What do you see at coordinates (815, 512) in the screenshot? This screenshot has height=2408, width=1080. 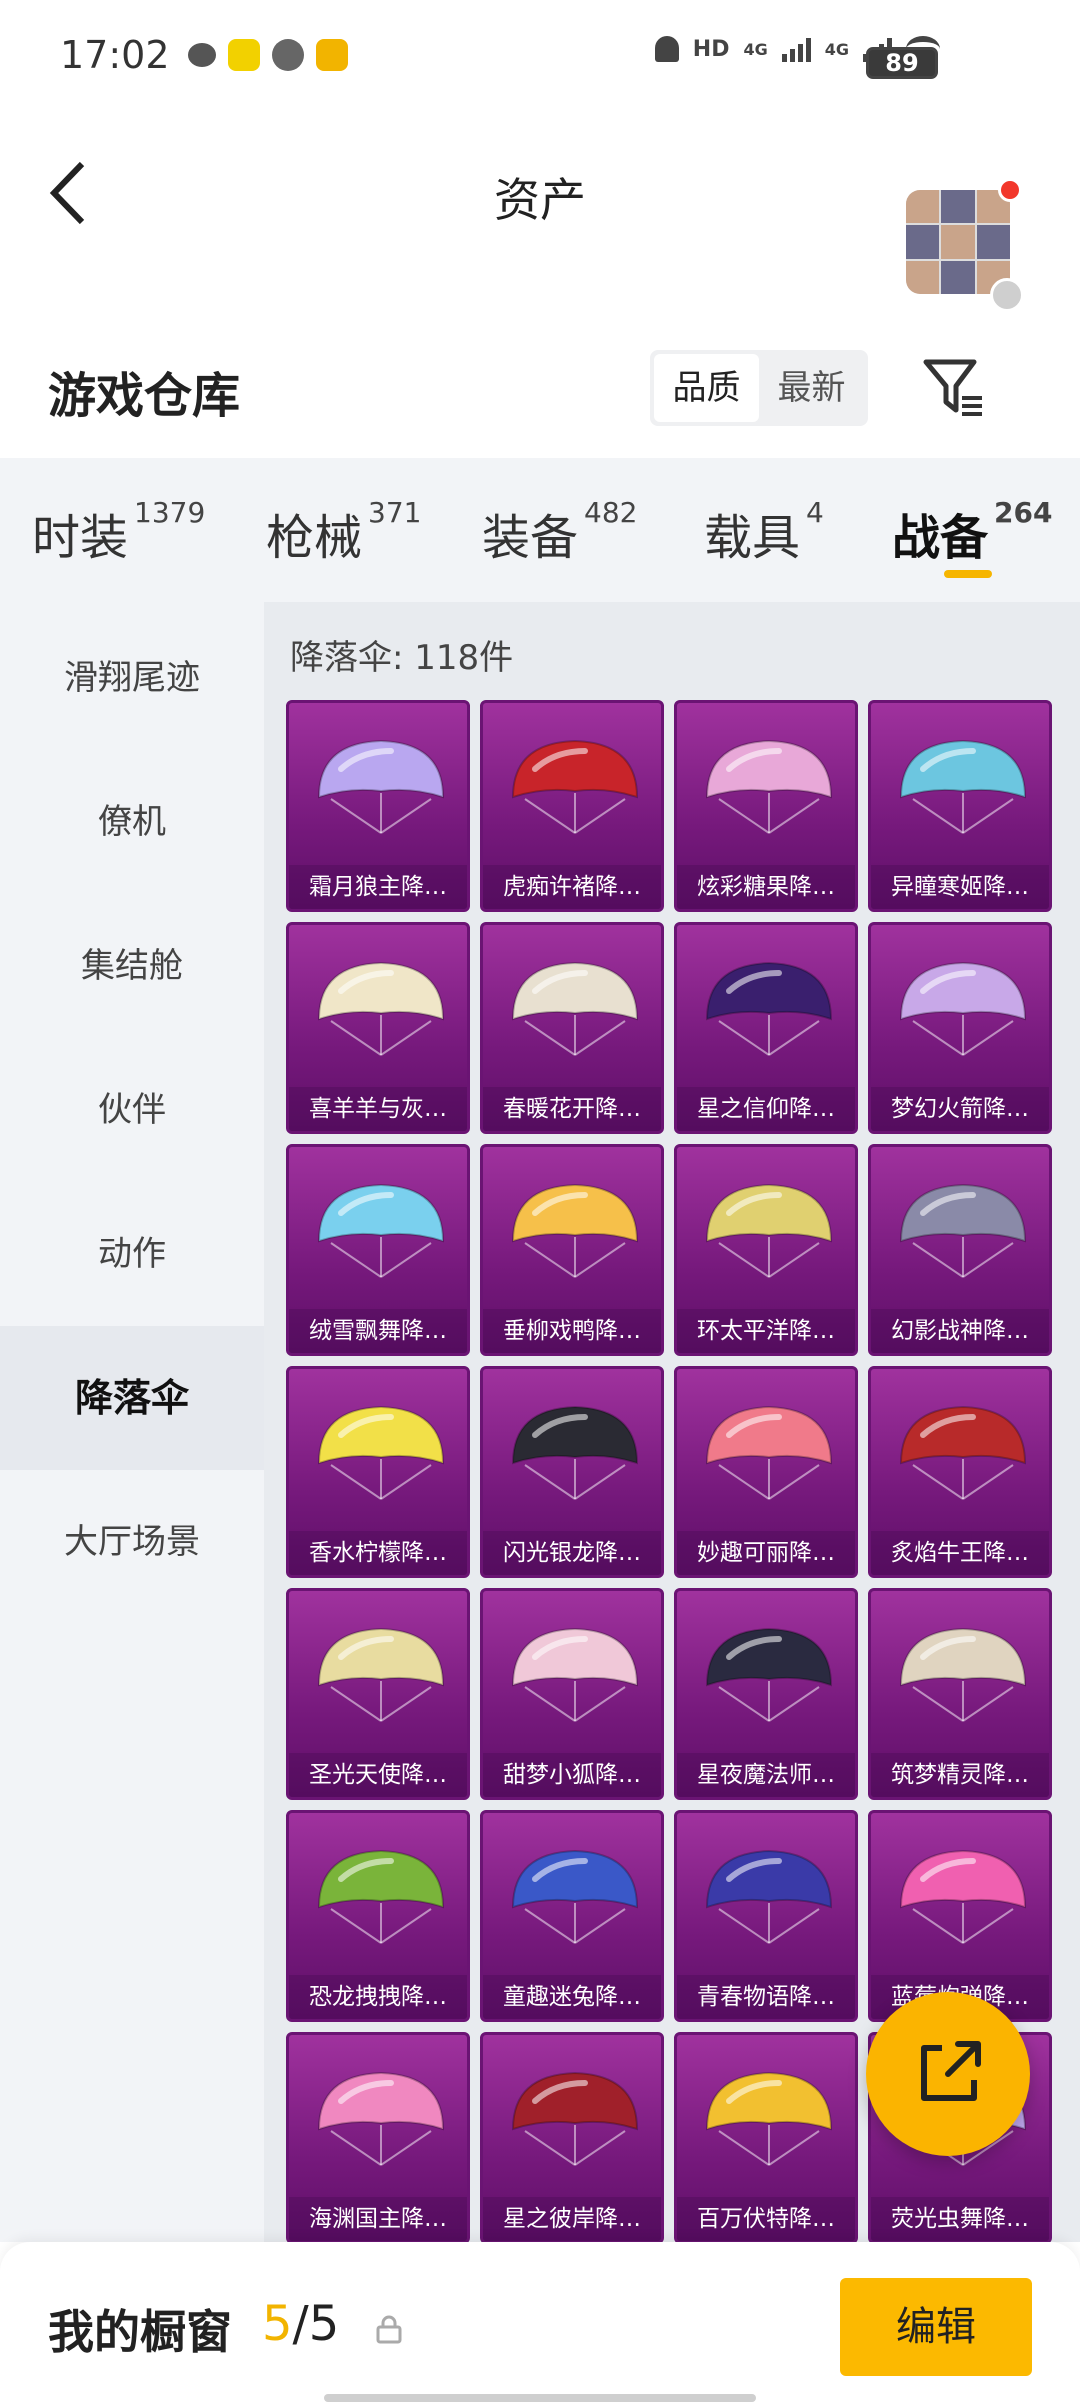 I see `tab-count: 4` at bounding box center [815, 512].